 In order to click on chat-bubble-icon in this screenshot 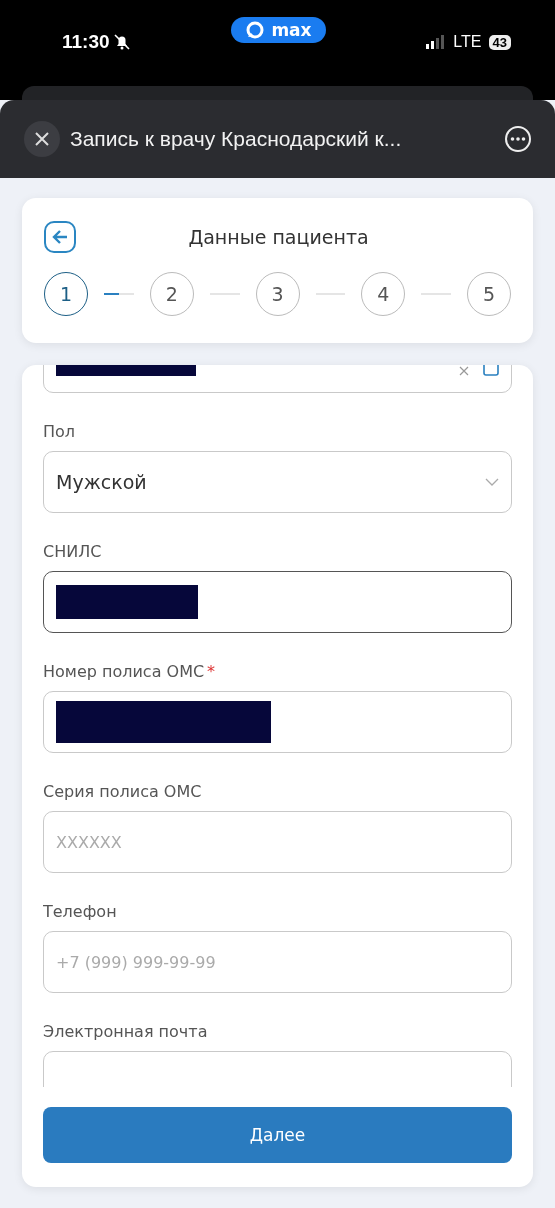, I will do `click(255, 30)`.